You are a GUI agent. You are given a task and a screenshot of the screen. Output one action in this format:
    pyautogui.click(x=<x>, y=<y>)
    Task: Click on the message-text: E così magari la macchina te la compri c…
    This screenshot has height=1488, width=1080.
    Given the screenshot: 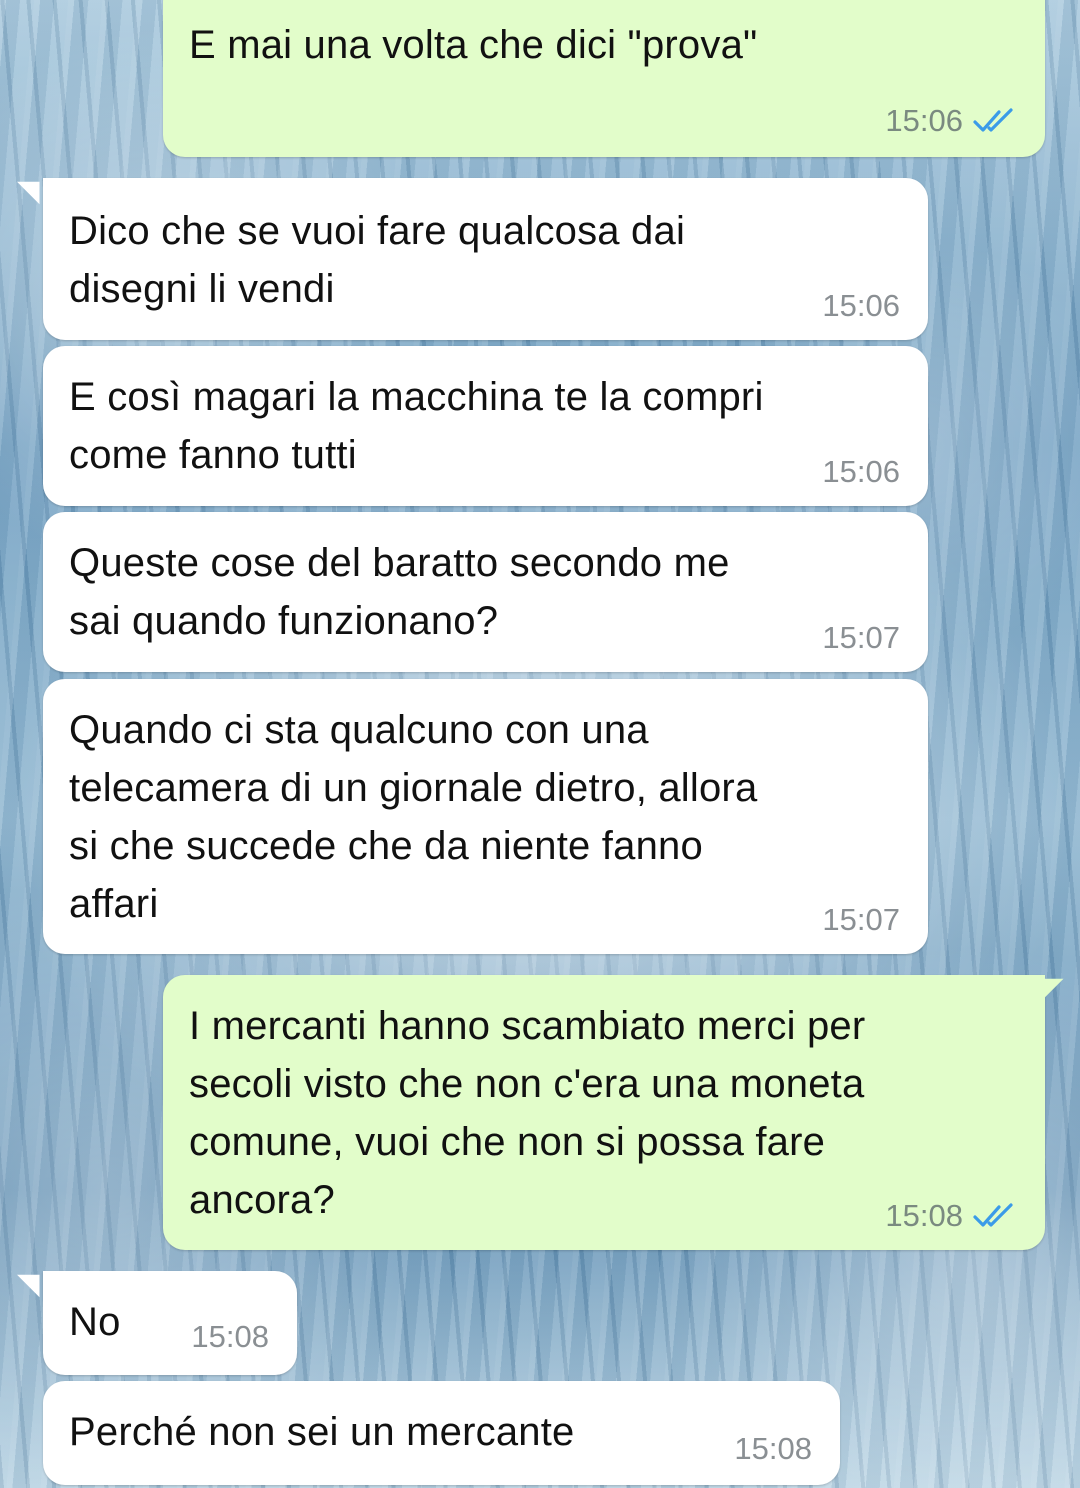 What is the action you would take?
    pyautogui.click(x=416, y=426)
    